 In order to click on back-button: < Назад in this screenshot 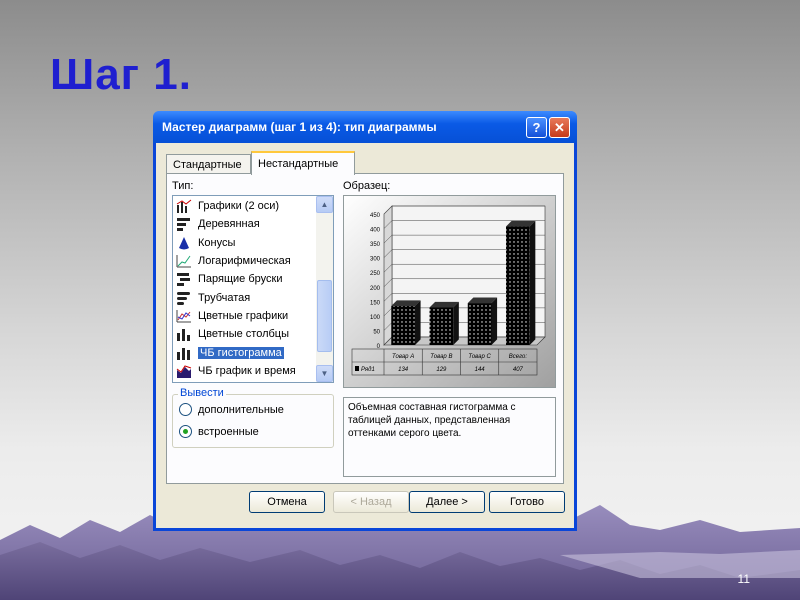, I will do `click(371, 502)`.